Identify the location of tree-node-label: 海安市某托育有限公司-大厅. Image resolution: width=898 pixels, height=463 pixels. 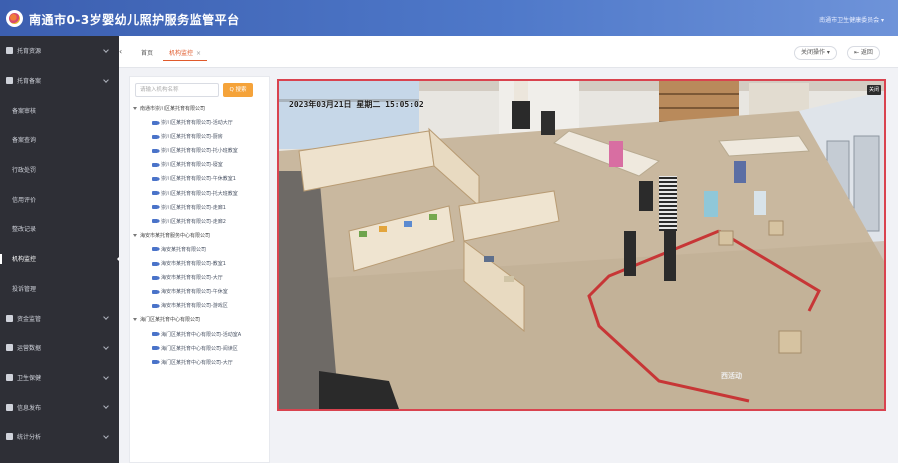
(192, 278).